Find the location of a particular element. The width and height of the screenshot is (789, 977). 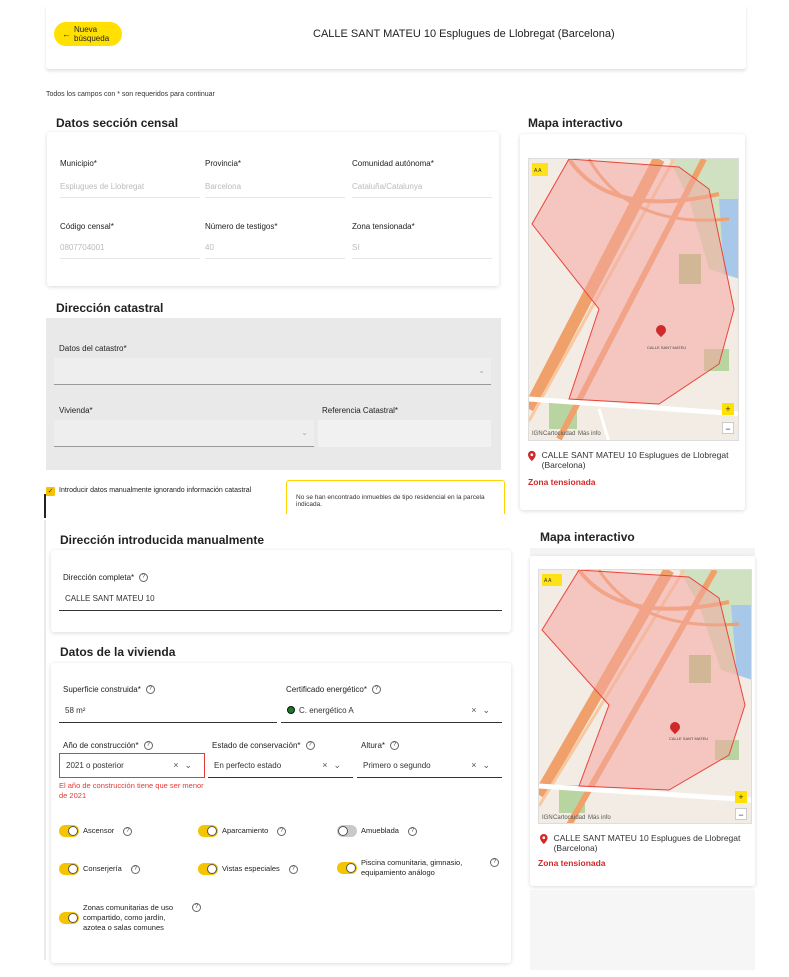

attribution-cartociudad: Cartociudad is located at coordinates (569, 818).